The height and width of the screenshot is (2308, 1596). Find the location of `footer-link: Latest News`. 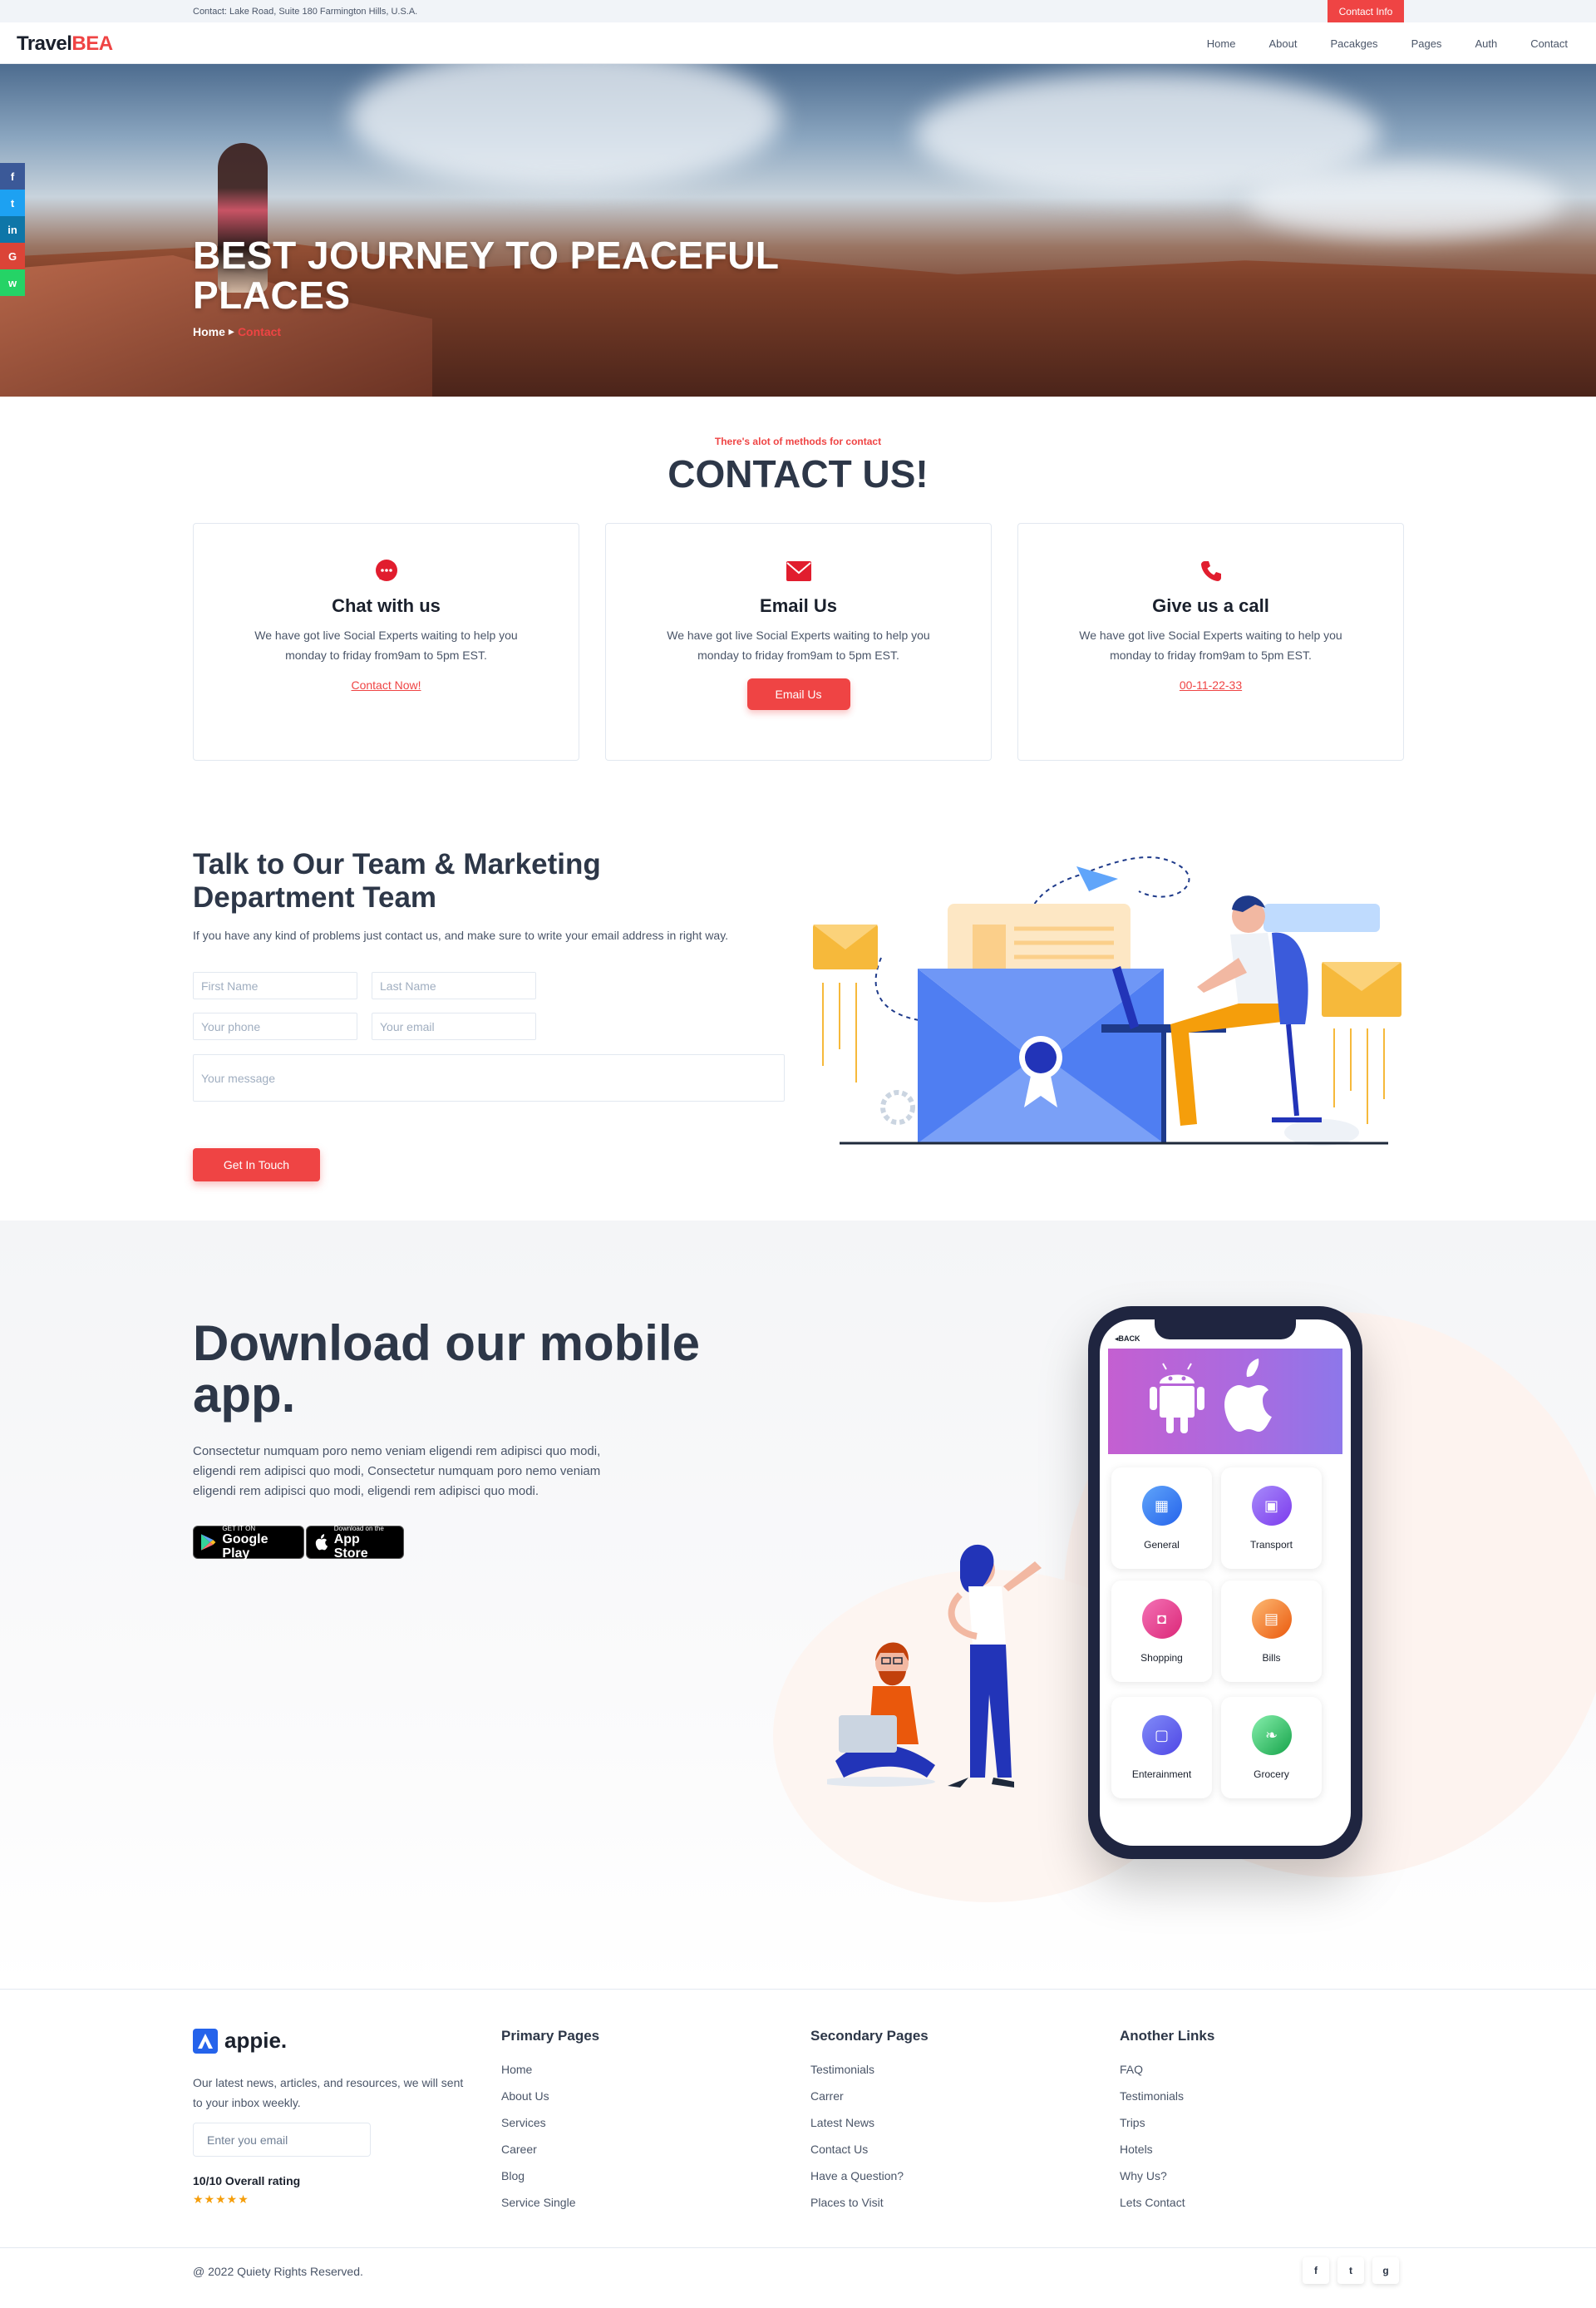

footer-link: Latest News is located at coordinates (869, 2122).